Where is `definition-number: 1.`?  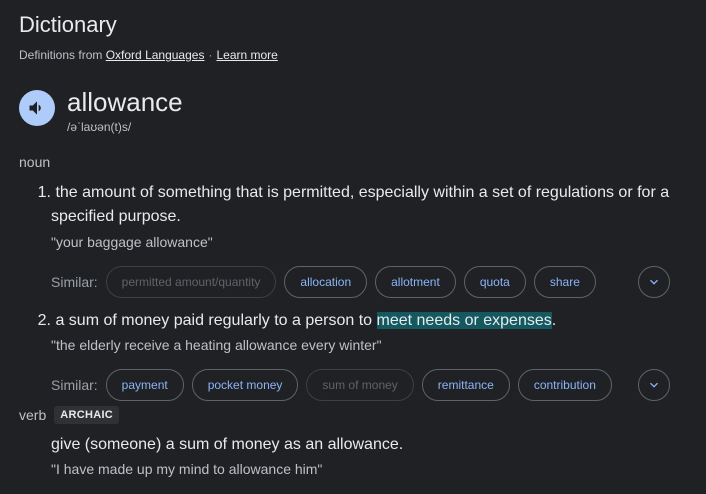 definition-number: 1. is located at coordinates (44, 192).